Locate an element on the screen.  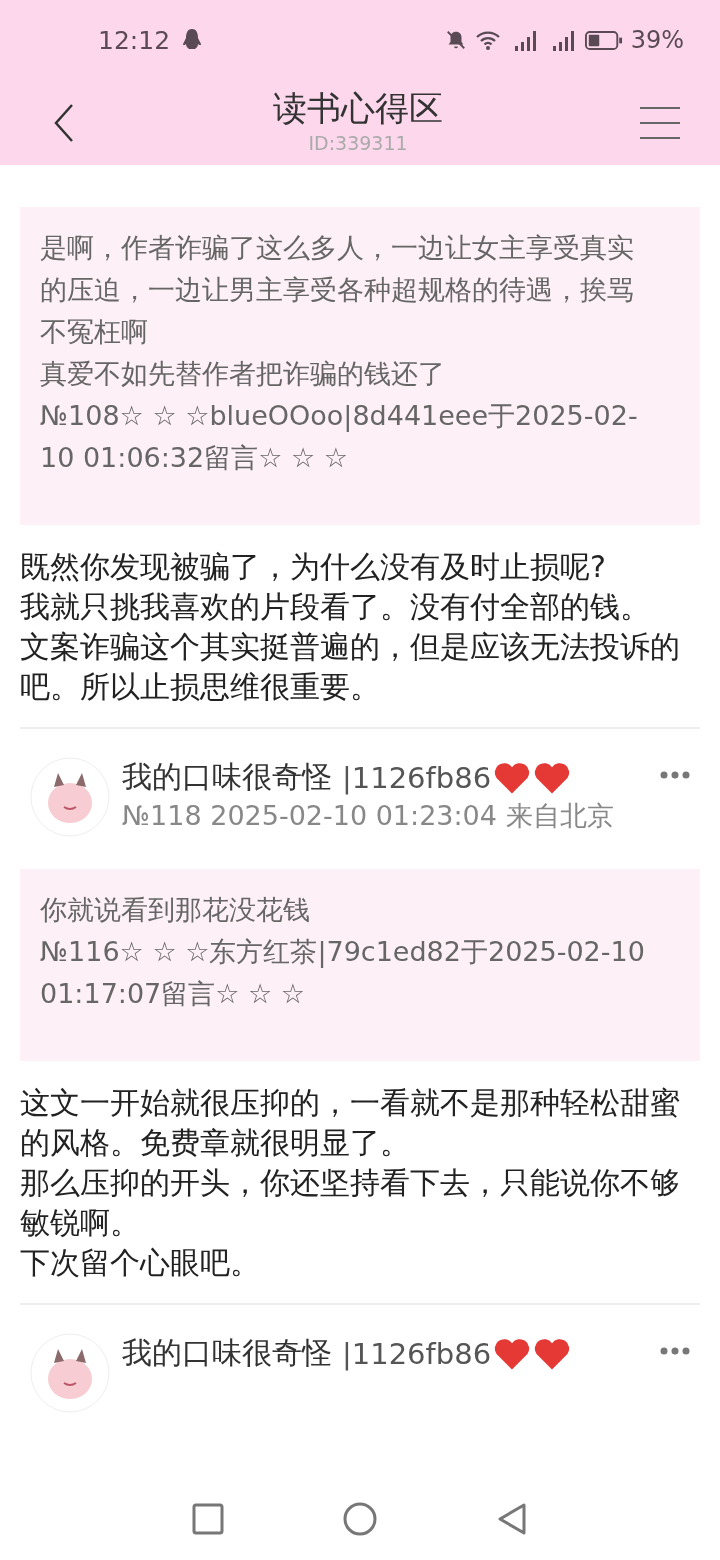
comment-text: 那么压抑的开头，你还坚持看下去，只能说你不够敏锐啊。 is located at coordinates (350, 1203).